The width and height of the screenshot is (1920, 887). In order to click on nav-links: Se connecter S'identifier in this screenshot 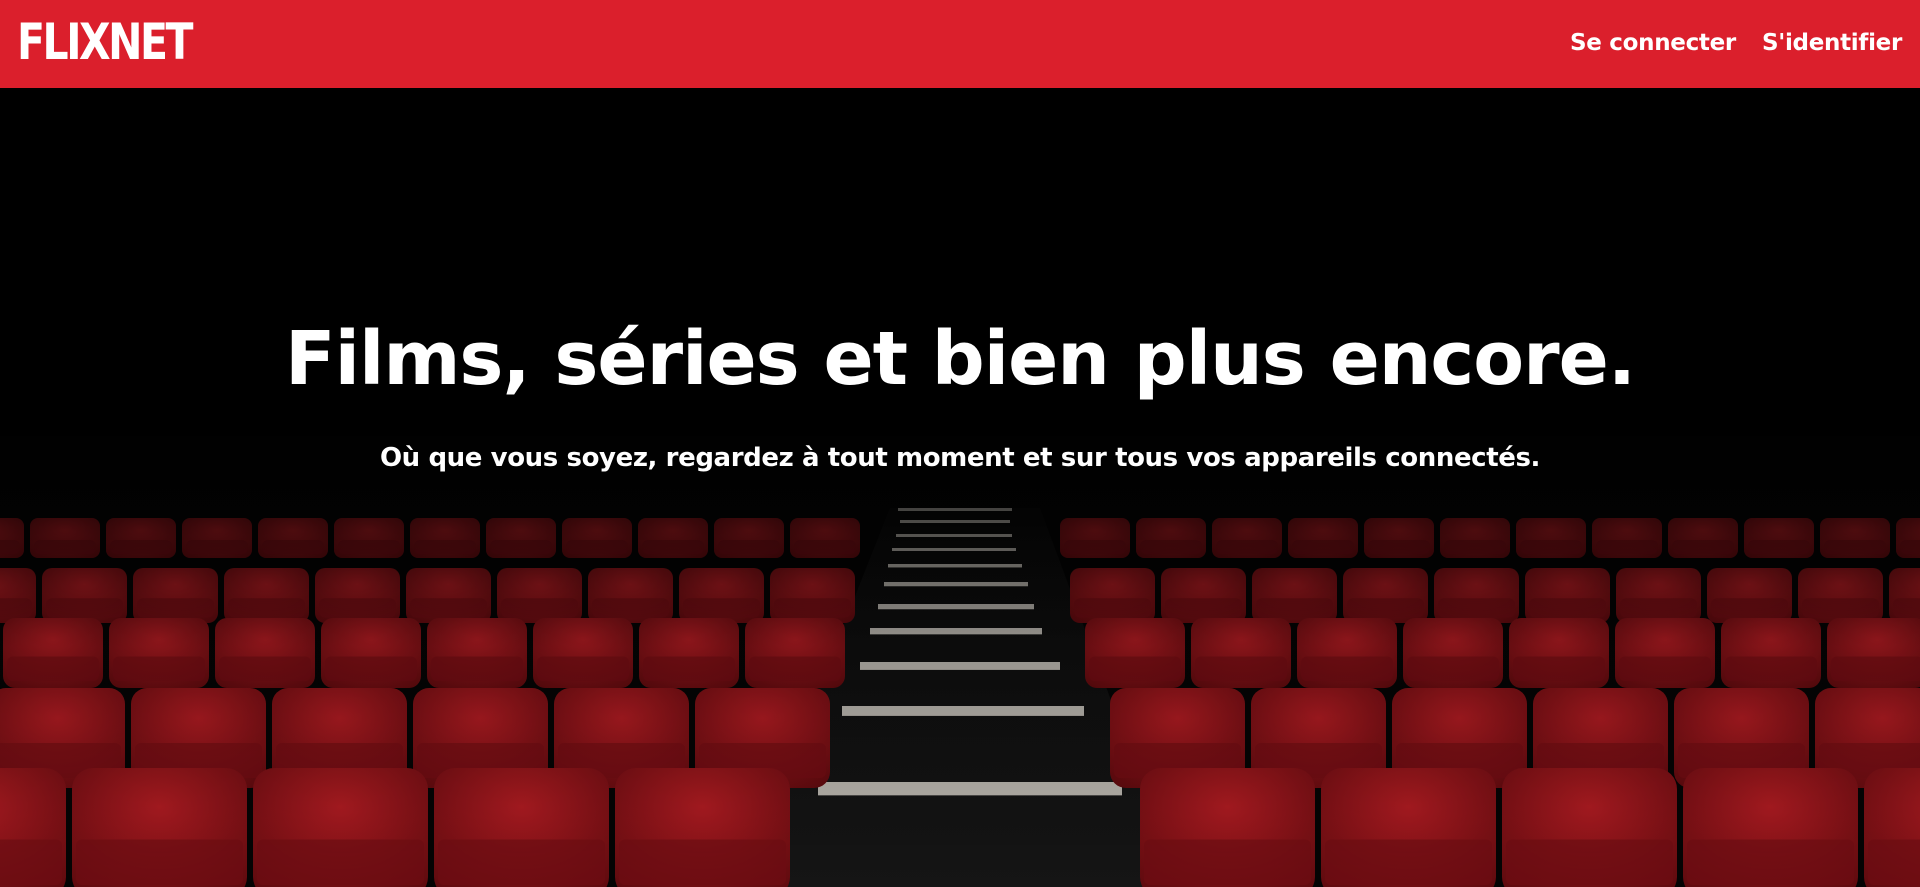, I will do `click(1736, 43)`.